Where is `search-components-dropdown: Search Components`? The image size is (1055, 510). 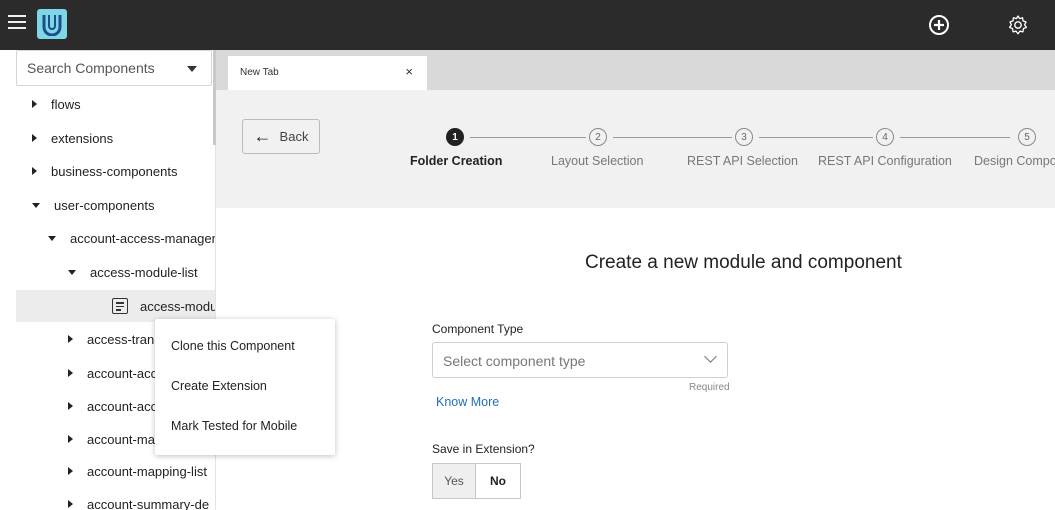 search-components-dropdown: Search Components is located at coordinates (114, 68).